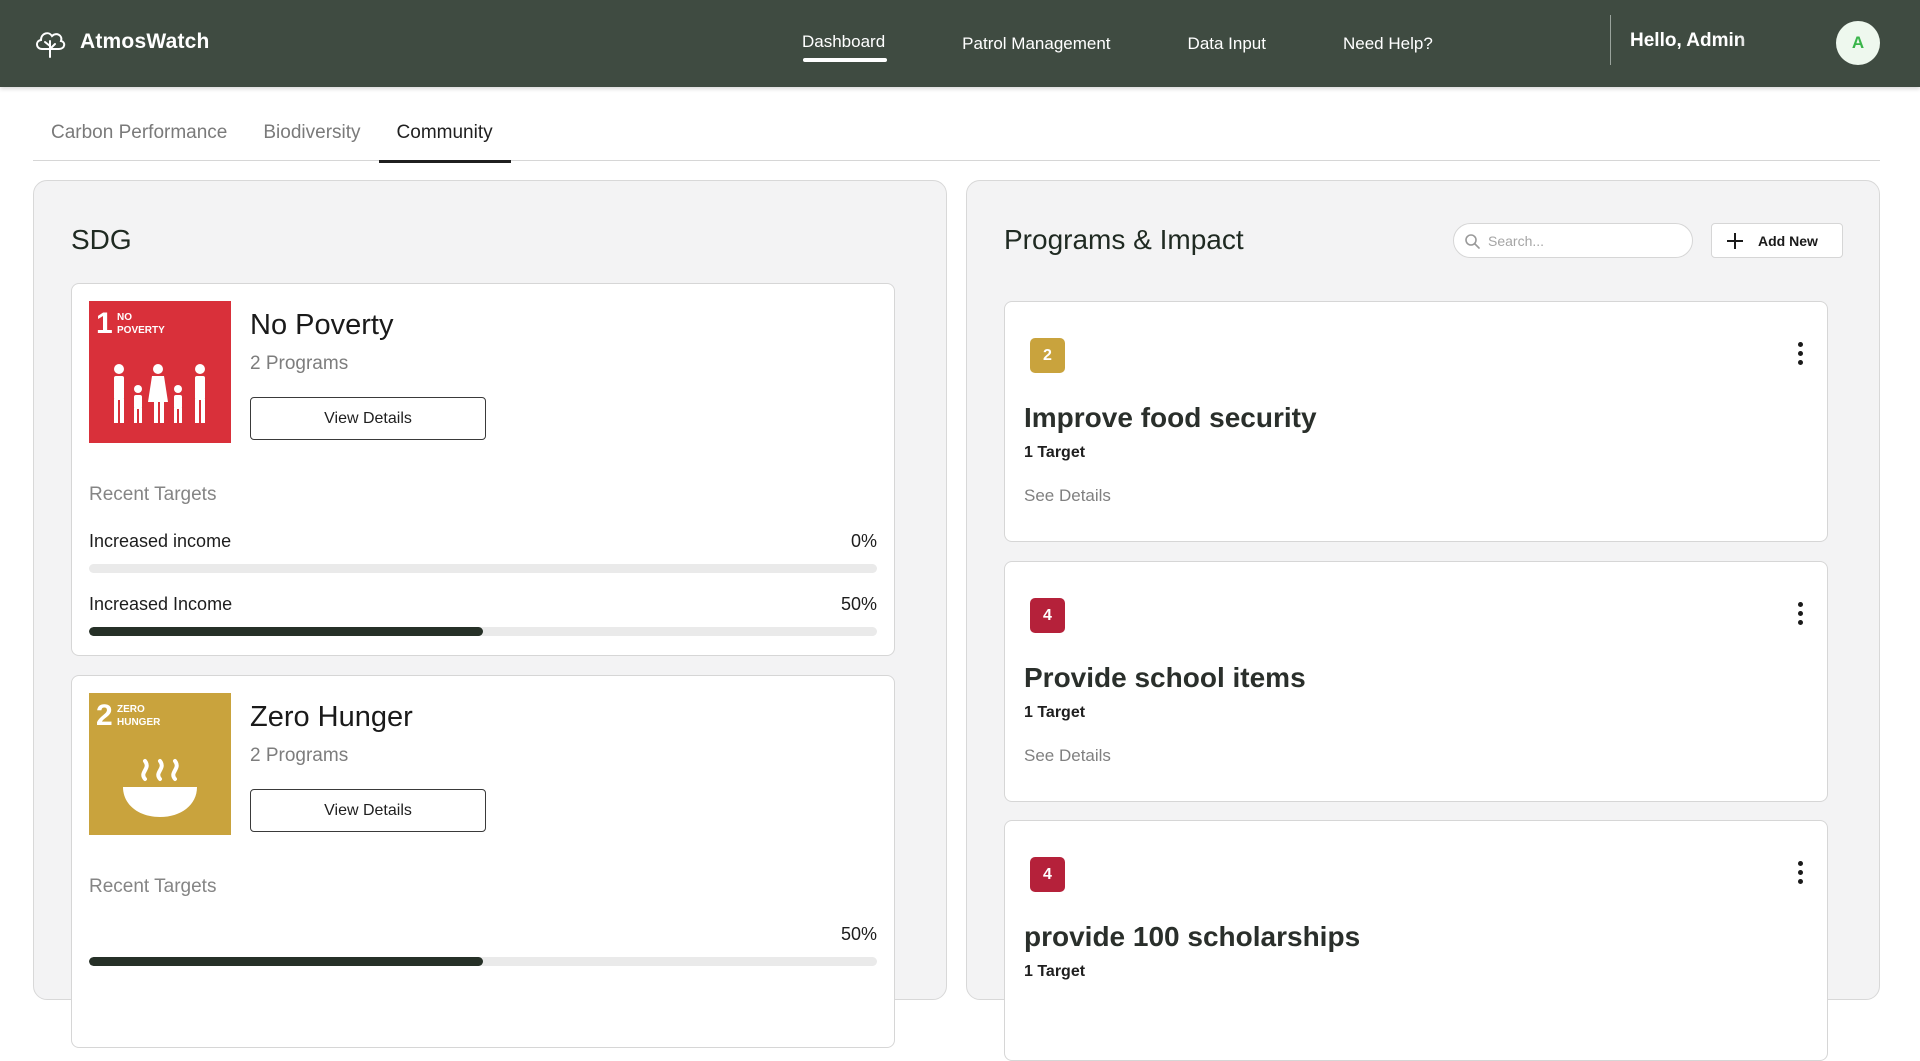  What do you see at coordinates (141, 324) in the screenshot?
I see `sdg-tile-label: NO POVERTY` at bounding box center [141, 324].